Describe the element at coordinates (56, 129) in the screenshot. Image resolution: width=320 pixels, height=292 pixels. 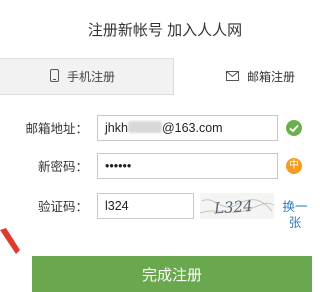
I see `email-label: 邮箱地址：` at that location.